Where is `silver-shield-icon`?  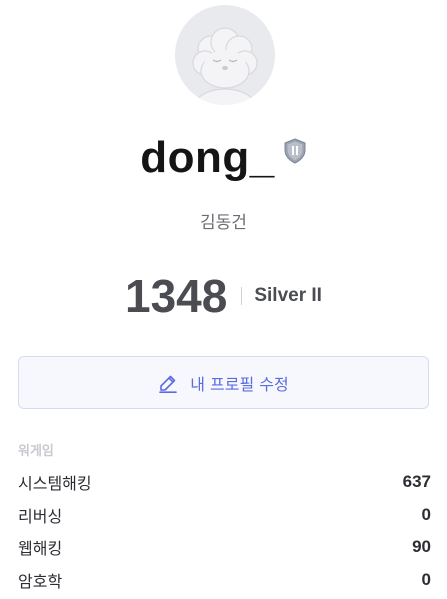 silver-shield-icon is located at coordinates (295, 151).